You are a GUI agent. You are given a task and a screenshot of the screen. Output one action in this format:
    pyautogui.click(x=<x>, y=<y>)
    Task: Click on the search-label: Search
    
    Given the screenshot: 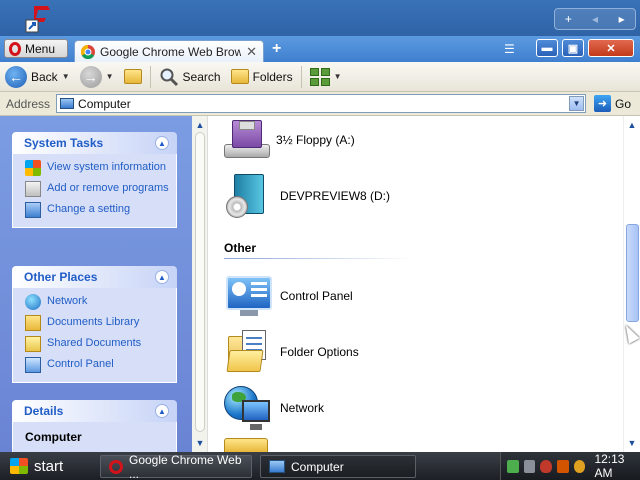 What is the action you would take?
    pyautogui.click(x=201, y=76)
    